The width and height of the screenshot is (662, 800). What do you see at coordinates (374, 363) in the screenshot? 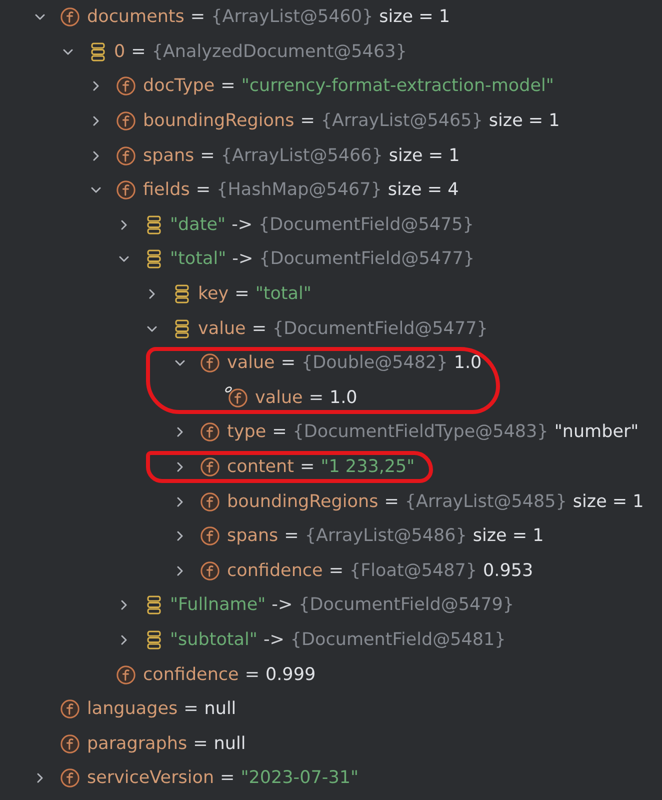
I see `object-reference: {Double@5482}` at bounding box center [374, 363].